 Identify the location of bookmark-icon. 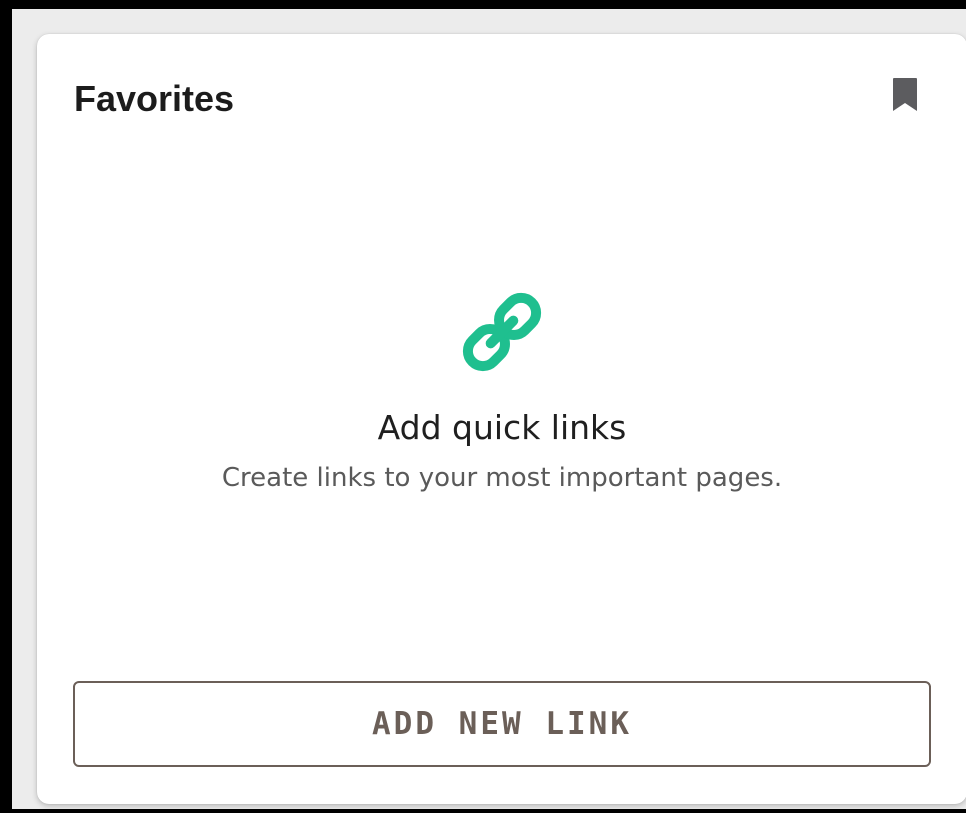
(905, 95).